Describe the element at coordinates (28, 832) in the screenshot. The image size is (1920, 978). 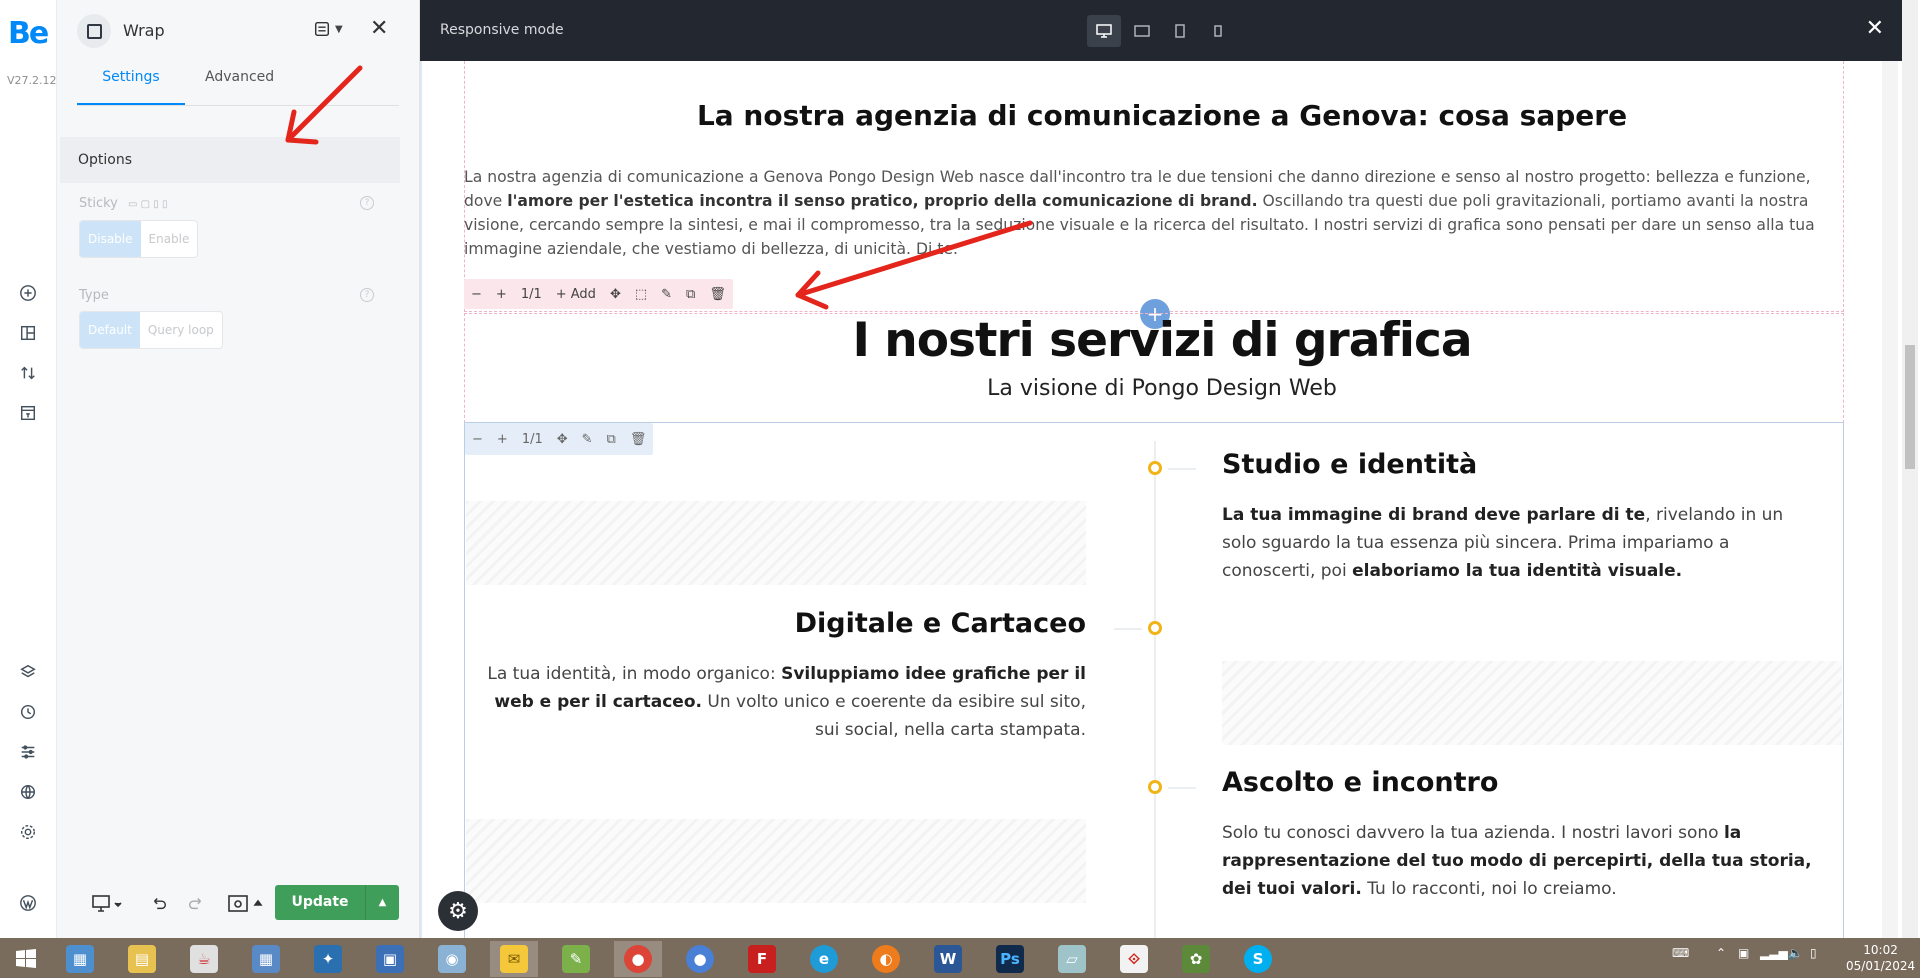
I see `settings-icon` at that location.